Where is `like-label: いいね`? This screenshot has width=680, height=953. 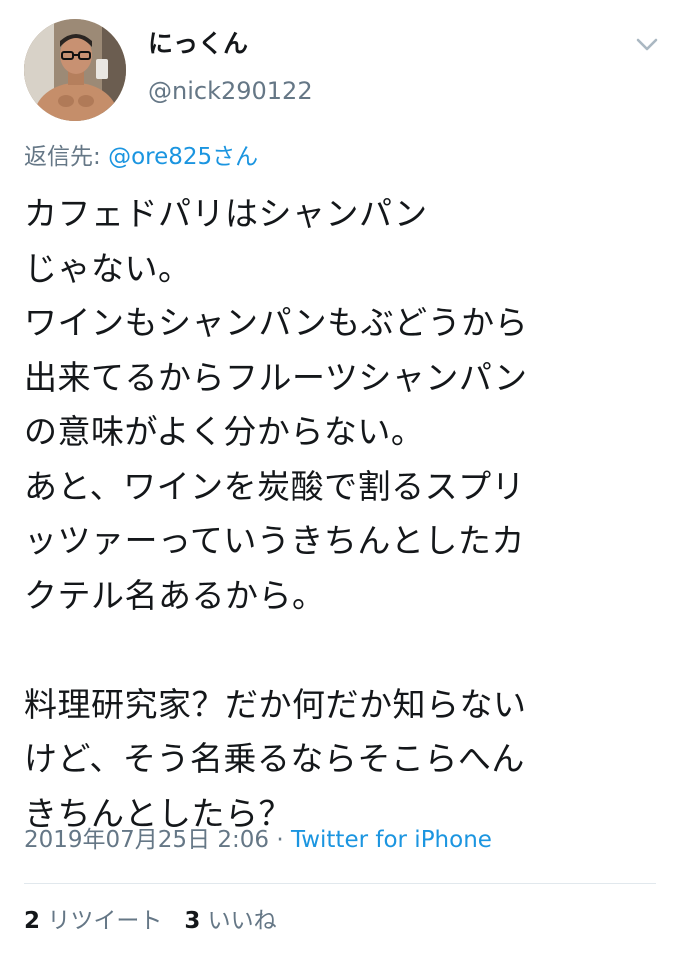
like-label: いいね is located at coordinates (242, 921).